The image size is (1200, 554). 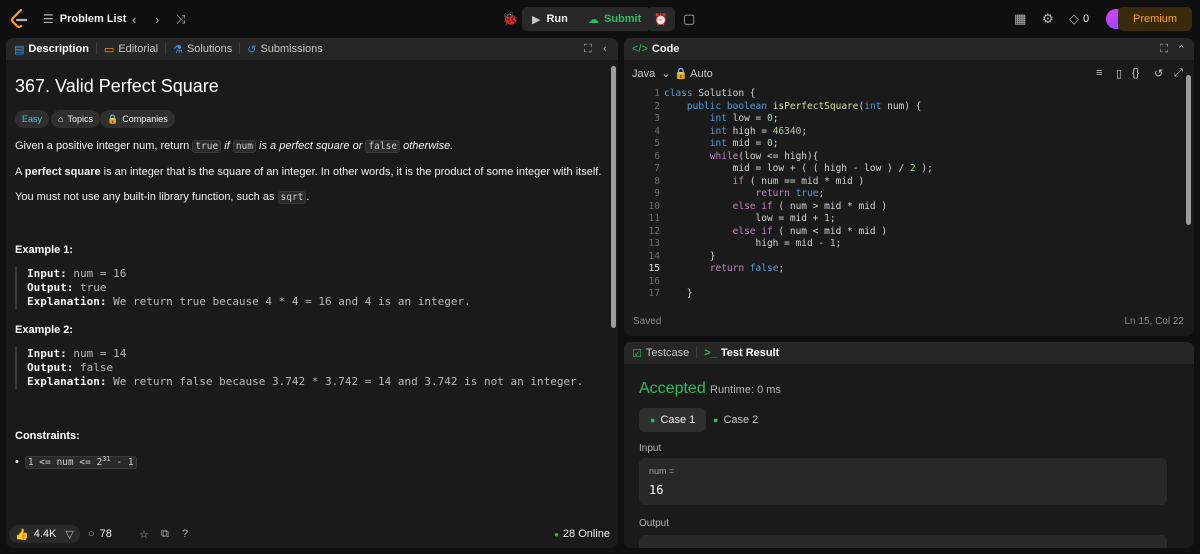 I want to click on difficulty-badge: Easy, so click(x=32, y=119).